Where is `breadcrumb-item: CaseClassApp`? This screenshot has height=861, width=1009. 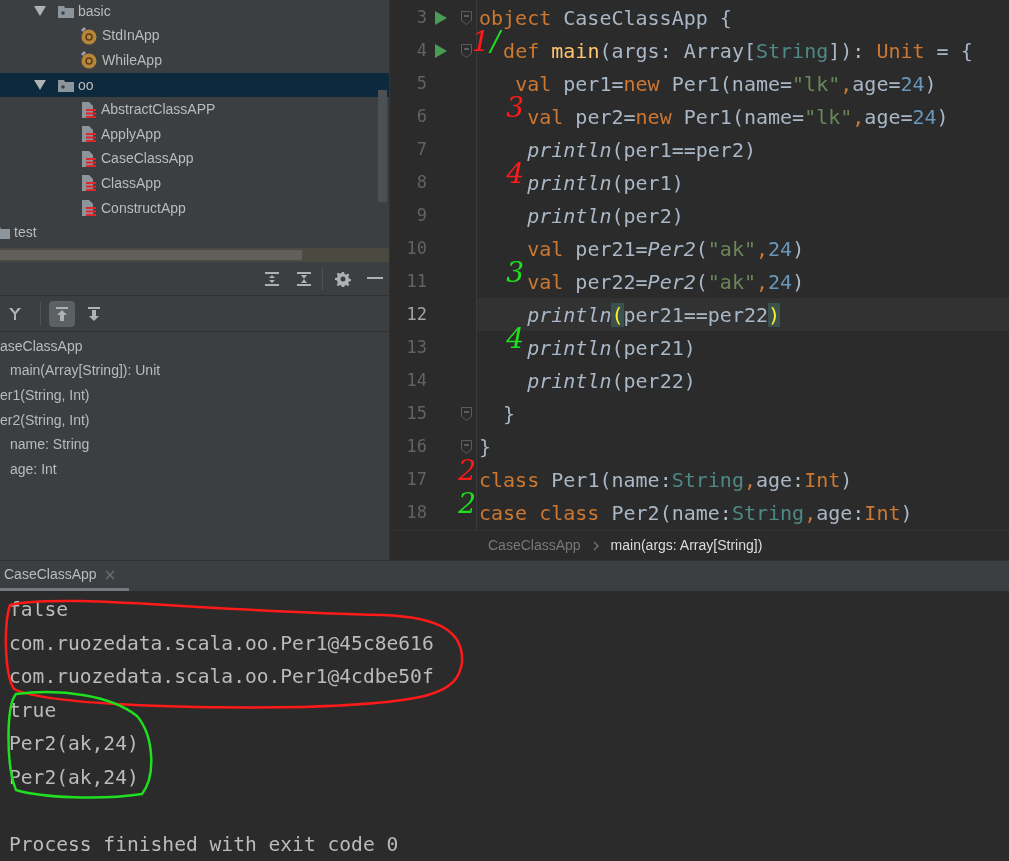 breadcrumb-item: CaseClassApp is located at coordinates (534, 545).